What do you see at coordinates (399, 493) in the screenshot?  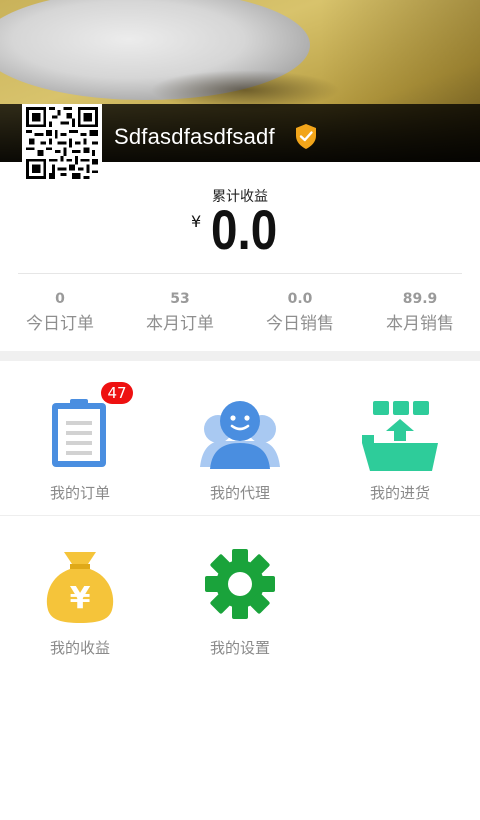 I see `menu-item-label: 我的进货` at bounding box center [399, 493].